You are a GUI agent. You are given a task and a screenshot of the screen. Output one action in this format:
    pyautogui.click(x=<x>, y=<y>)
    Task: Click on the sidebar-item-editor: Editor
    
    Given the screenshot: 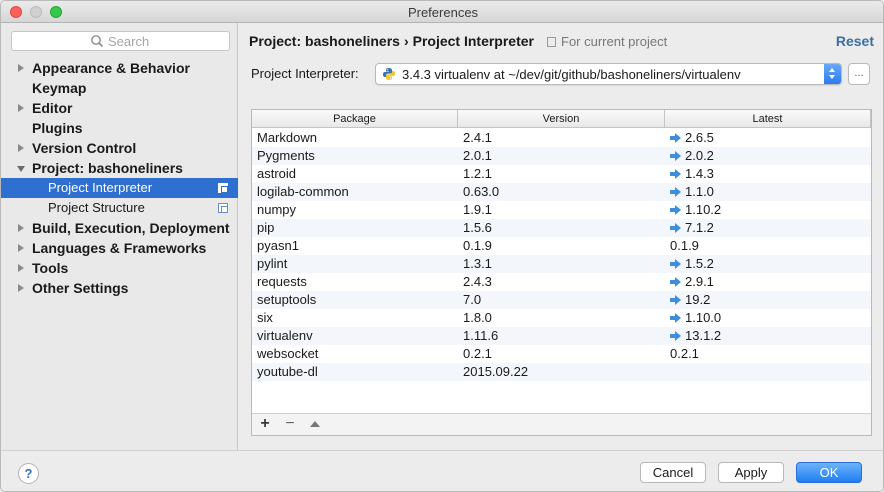 What is the action you would take?
    pyautogui.click(x=119, y=108)
    